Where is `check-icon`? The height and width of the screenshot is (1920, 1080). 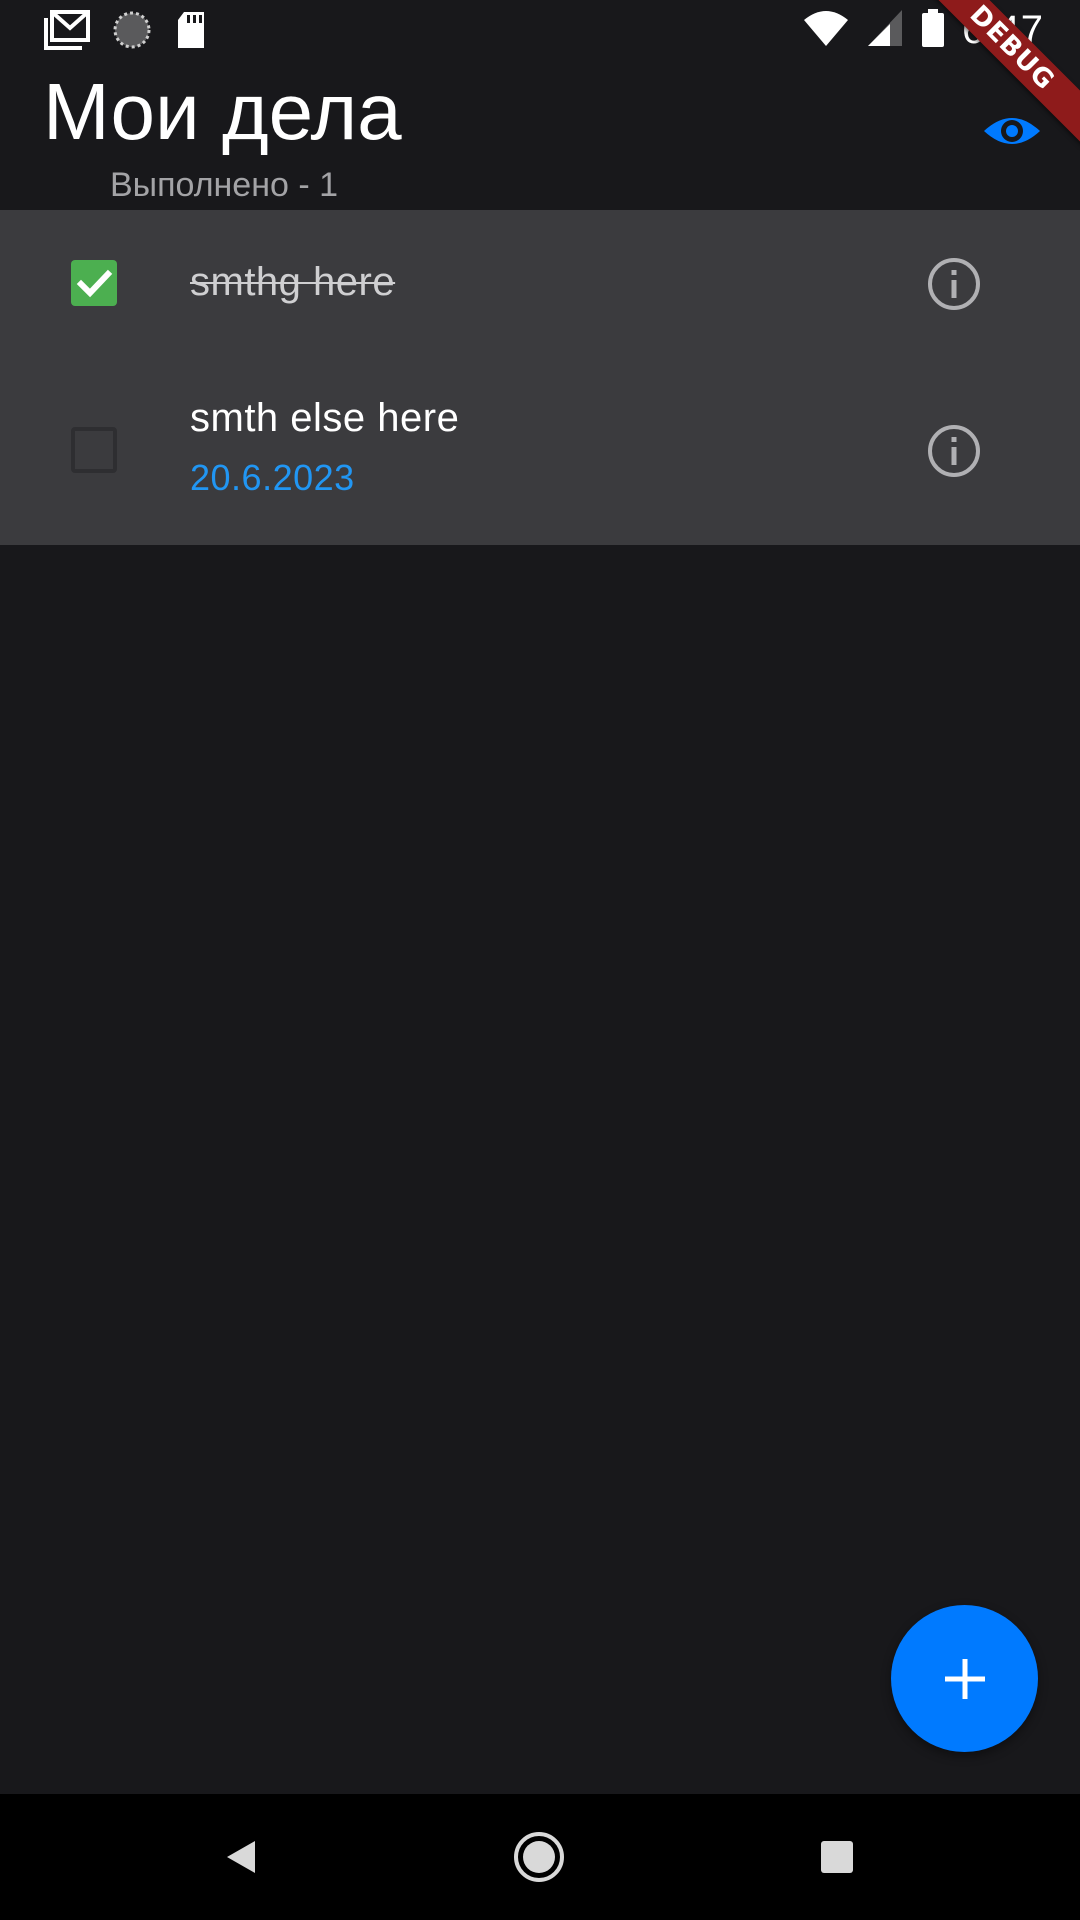
check-icon is located at coordinates (94, 283).